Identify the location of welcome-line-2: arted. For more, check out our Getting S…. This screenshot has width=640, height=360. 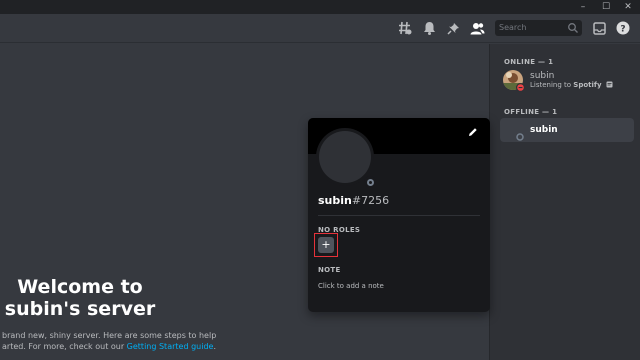
(109, 346).